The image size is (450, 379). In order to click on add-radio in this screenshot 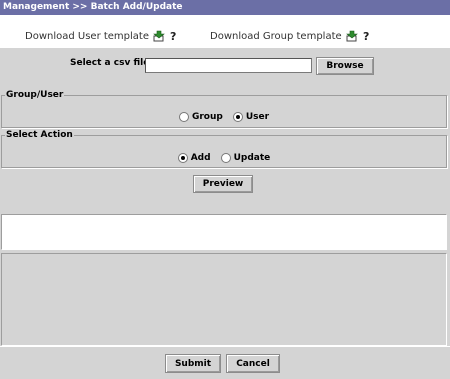, I will do `click(182, 158)`.